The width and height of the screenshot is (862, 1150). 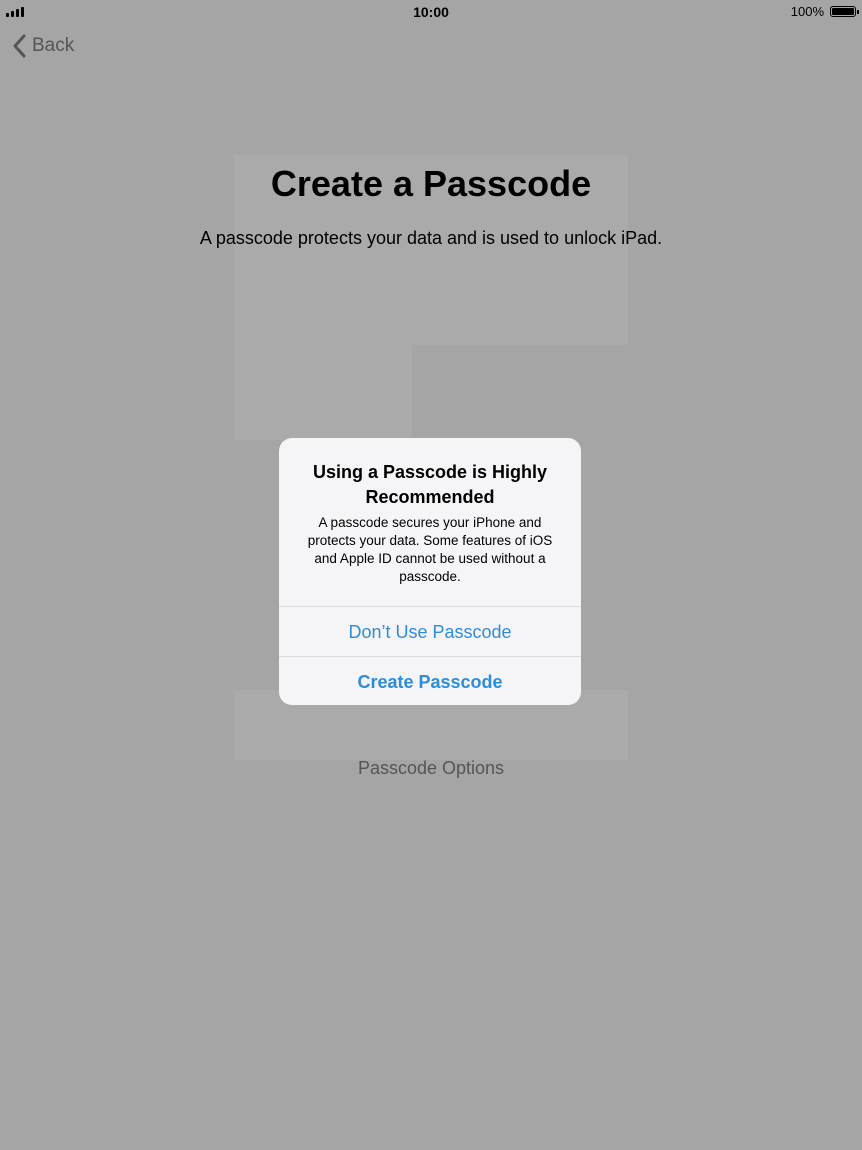 What do you see at coordinates (323, 392) in the screenshot?
I see `background-panel` at bounding box center [323, 392].